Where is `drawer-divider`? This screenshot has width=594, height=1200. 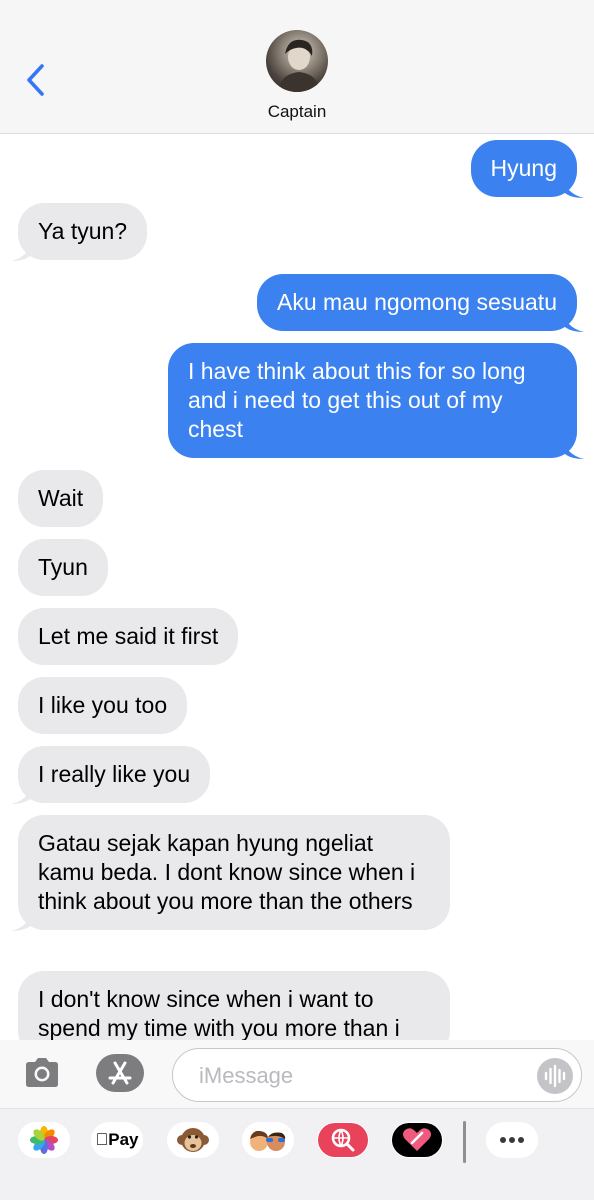
drawer-divider is located at coordinates (464, 1142).